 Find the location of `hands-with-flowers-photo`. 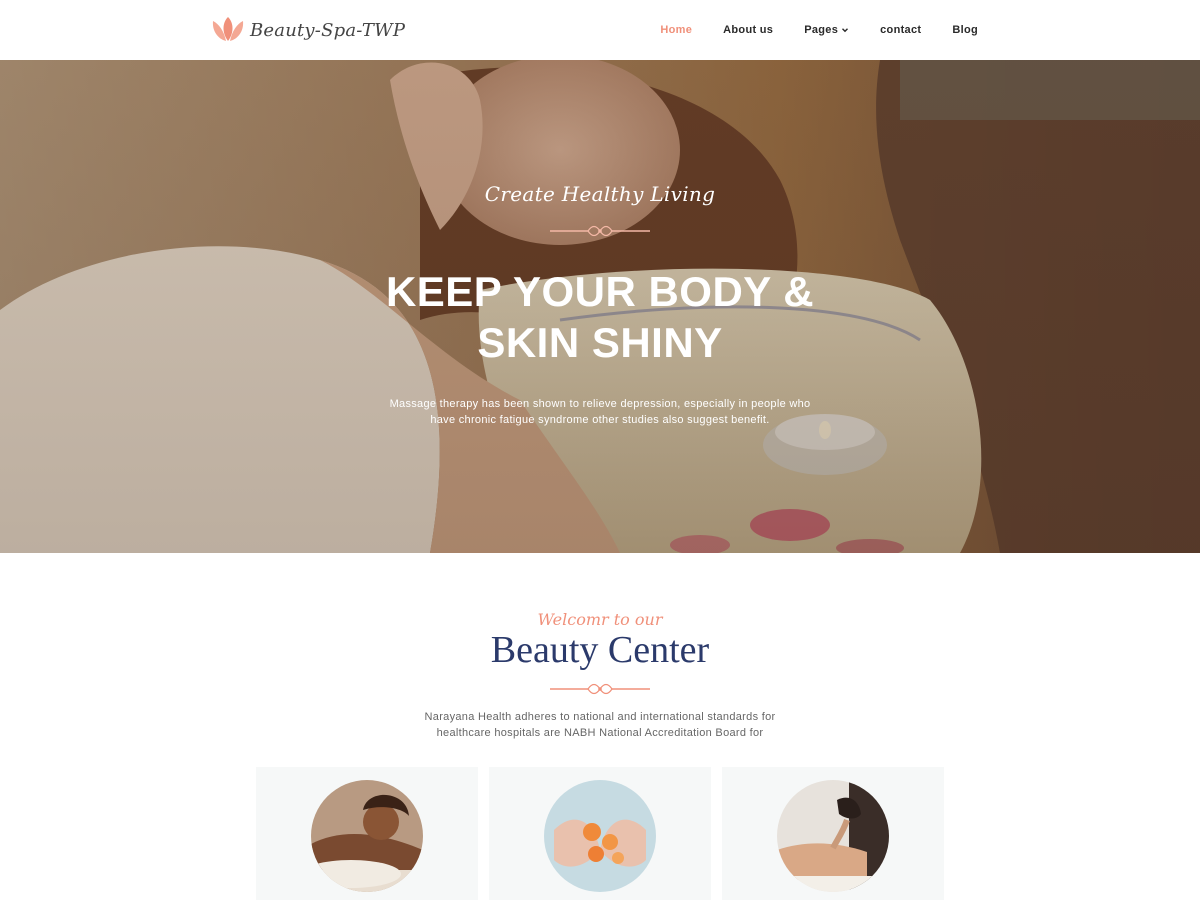

hands-with-flowers-photo is located at coordinates (600, 836).